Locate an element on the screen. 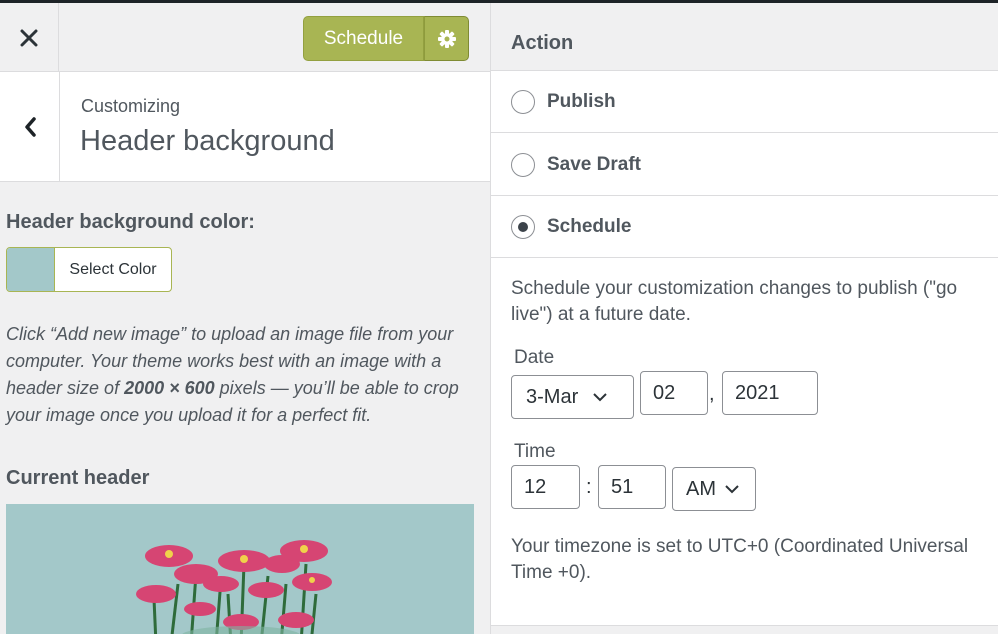 Image resolution: width=998 pixels, height=634 pixels. save-draft-radio is located at coordinates (523, 164).